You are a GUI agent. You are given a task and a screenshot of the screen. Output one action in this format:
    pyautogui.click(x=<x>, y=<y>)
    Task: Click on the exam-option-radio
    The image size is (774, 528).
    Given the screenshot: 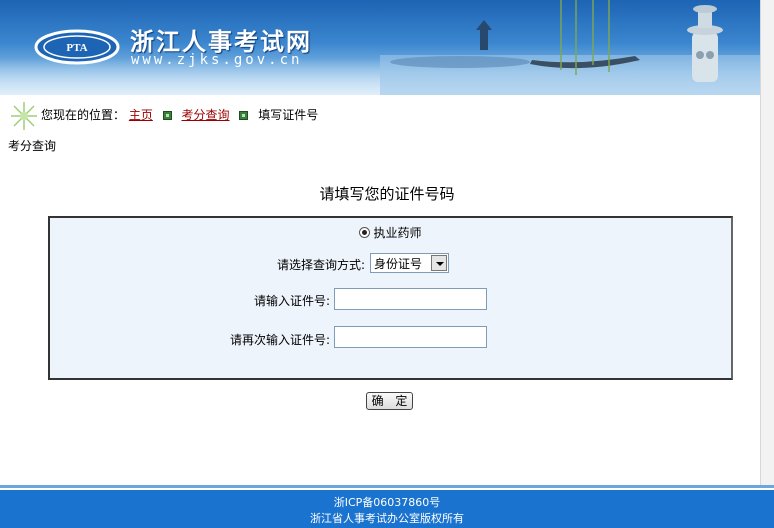 What is the action you would take?
    pyautogui.click(x=365, y=232)
    